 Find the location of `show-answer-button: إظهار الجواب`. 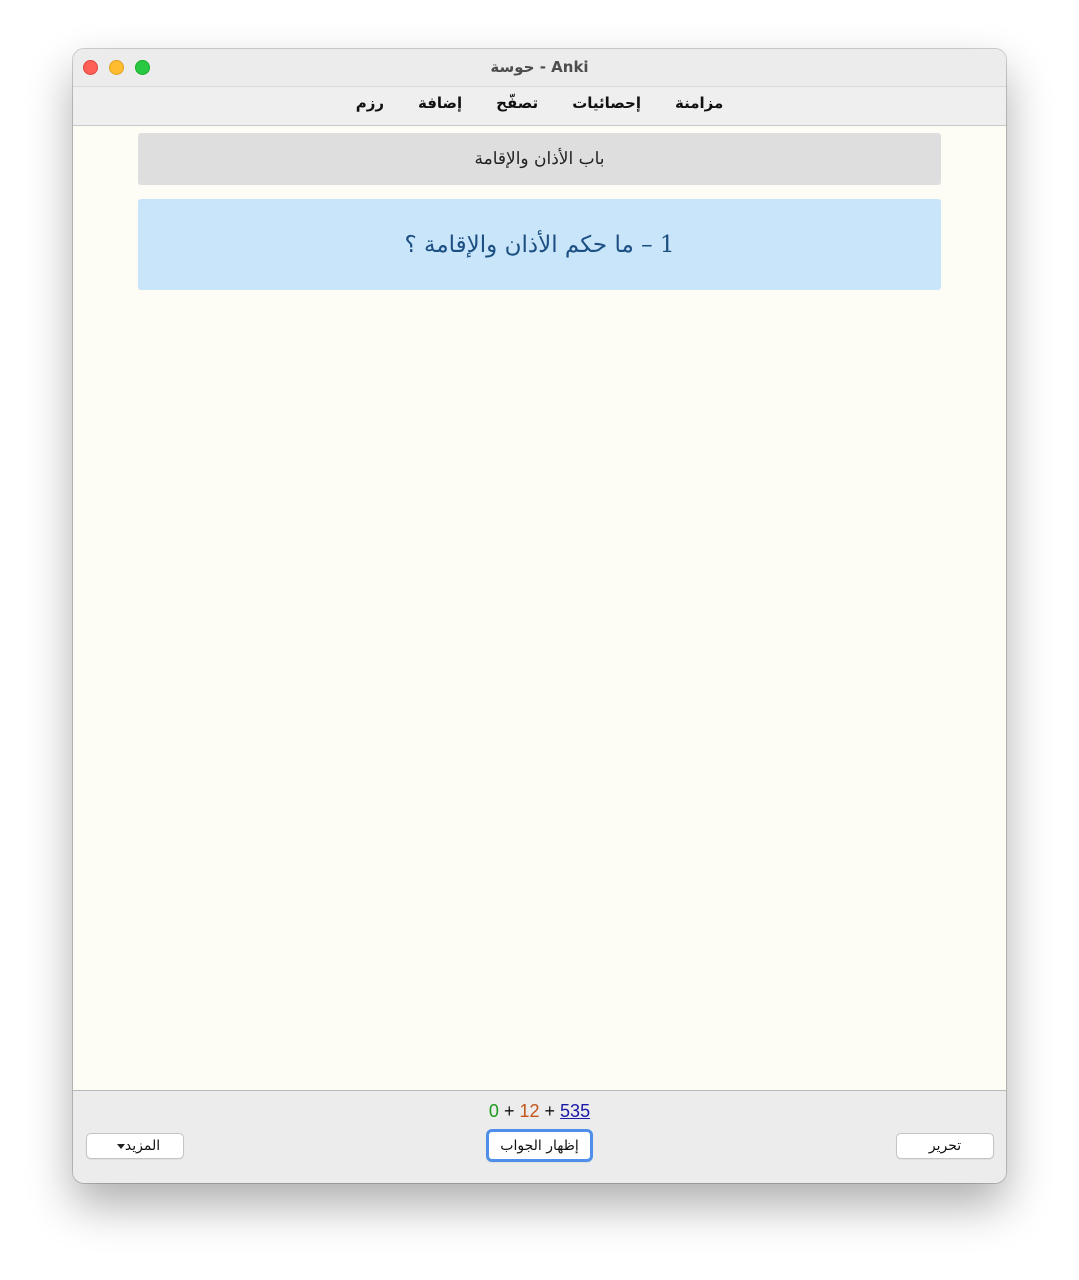

show-answer-button: إظهار الجواب is located at coordinates (539, 1145).